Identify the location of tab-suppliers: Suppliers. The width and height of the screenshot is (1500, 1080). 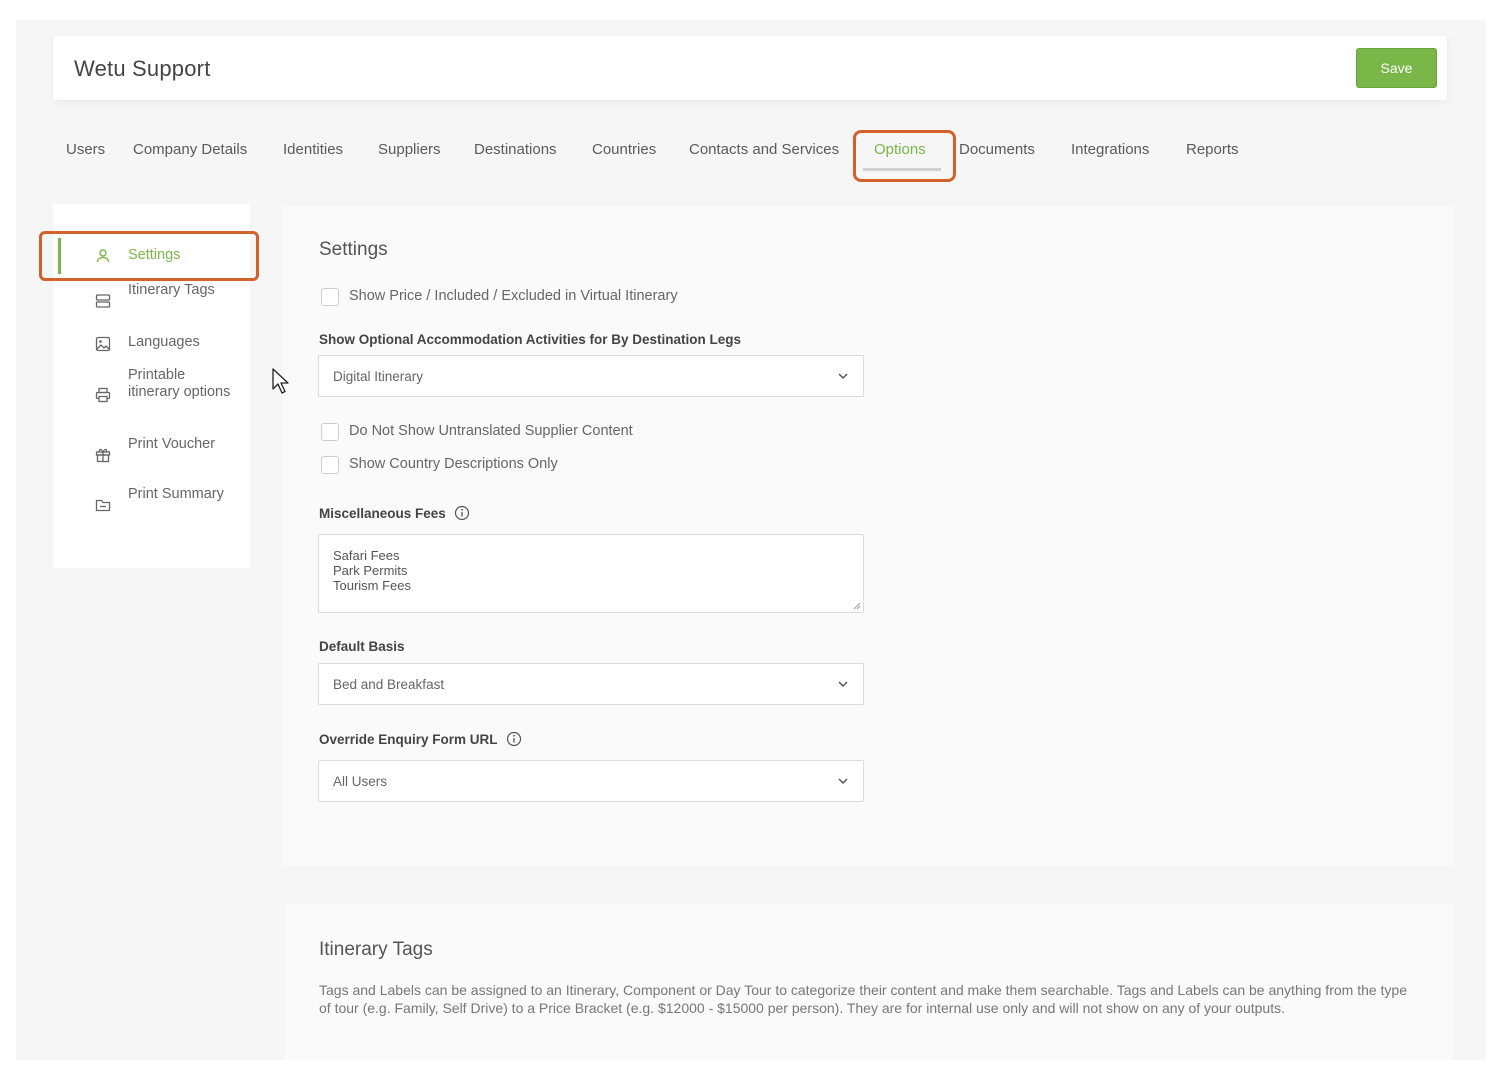
(409, 149).